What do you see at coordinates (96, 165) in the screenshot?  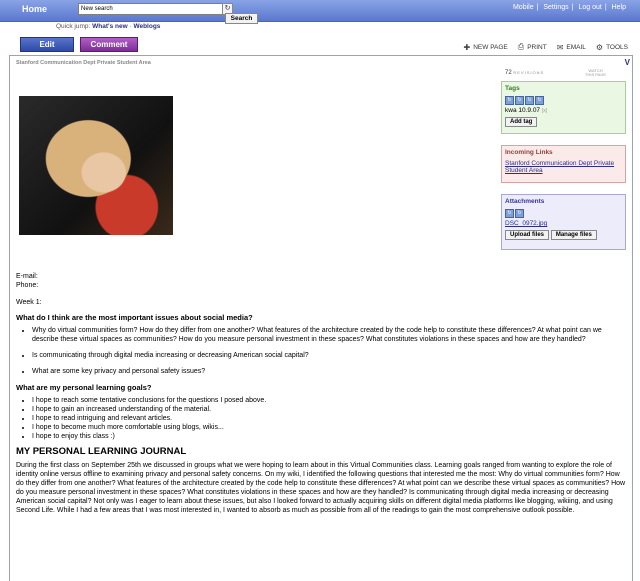 I see `profile-photo` at bounding box center [96, 165].